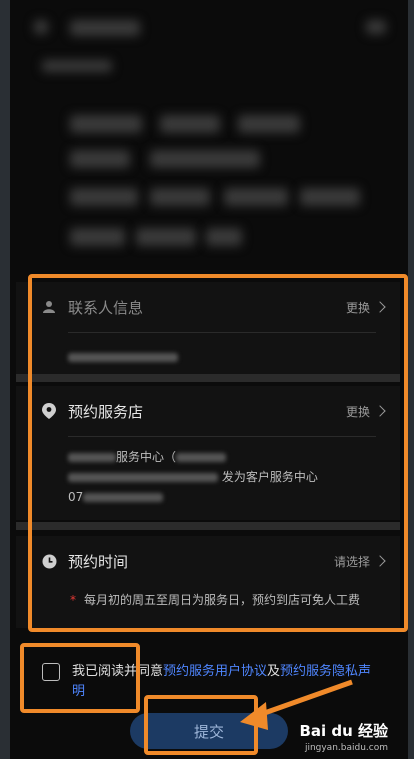 This screenshot has height=759, width=414. I want to click on watermark-url: jingyan.baidu.com, so click(346, 748).